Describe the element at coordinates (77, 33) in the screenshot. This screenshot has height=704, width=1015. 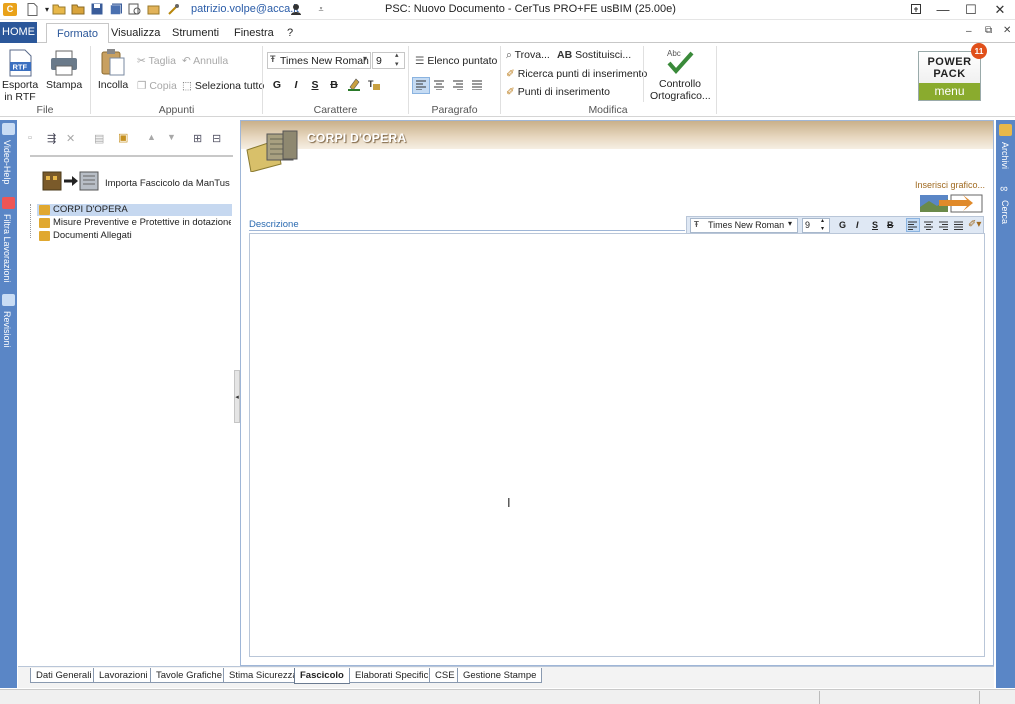
I see `tab-formato: Formato` at that location.